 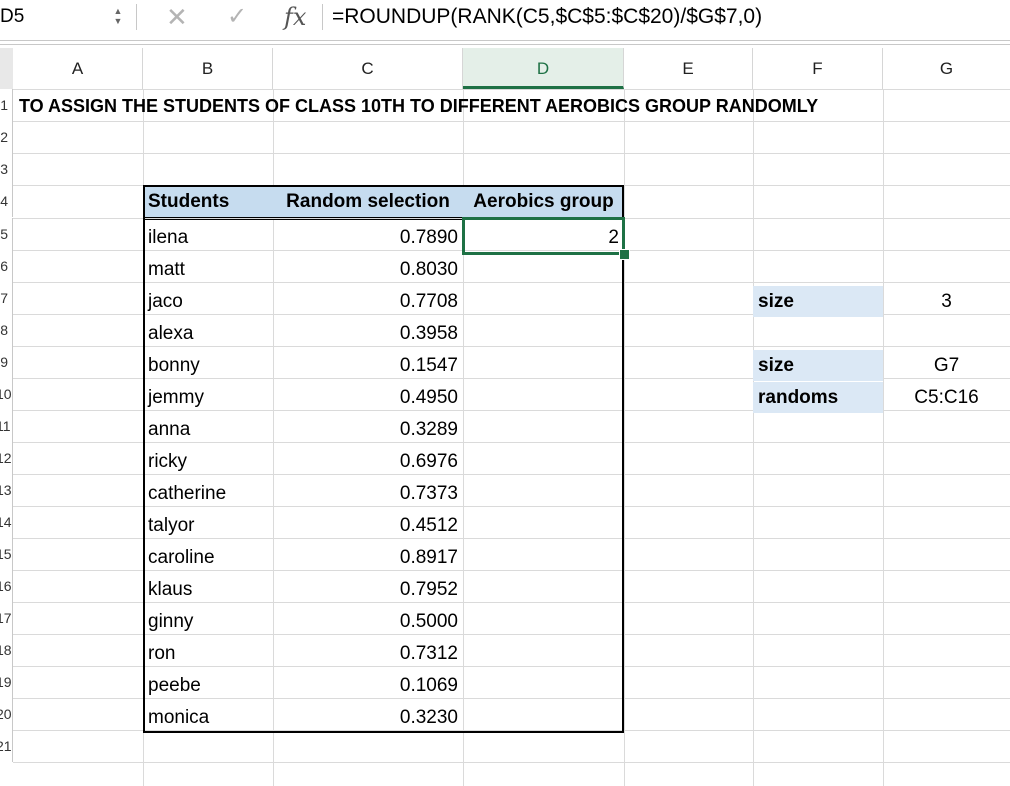 I want to click on defined-name-size-label: size, so click(x=818, y=365).